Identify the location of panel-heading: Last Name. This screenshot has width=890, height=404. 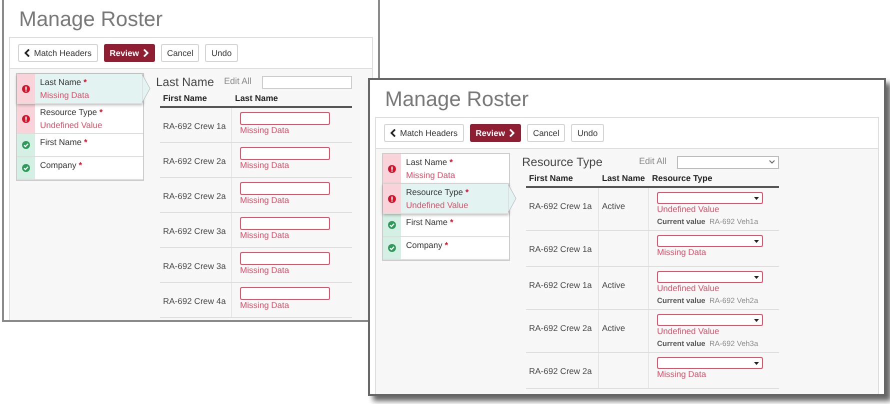
(185, 82).